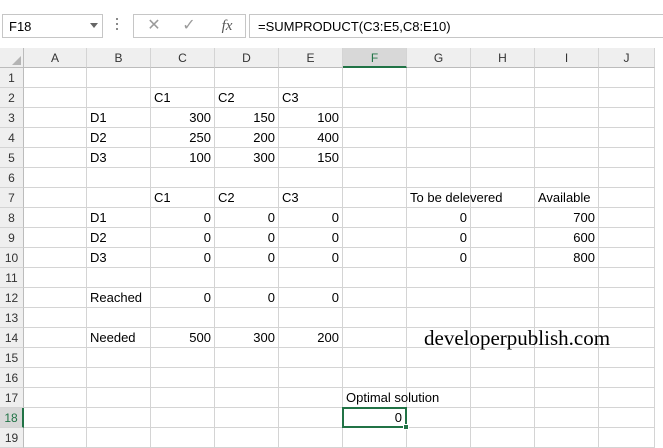 The width and height of the screenshot is (663, 448). I want to click on cell-j5, so click(627, 158).